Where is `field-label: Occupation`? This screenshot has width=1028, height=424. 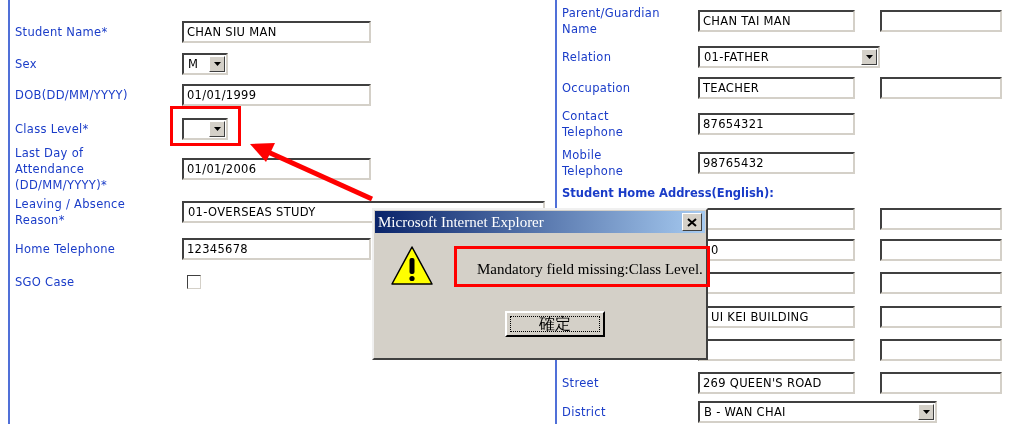 field-label: Occupation is located at coordinates (597, 88).